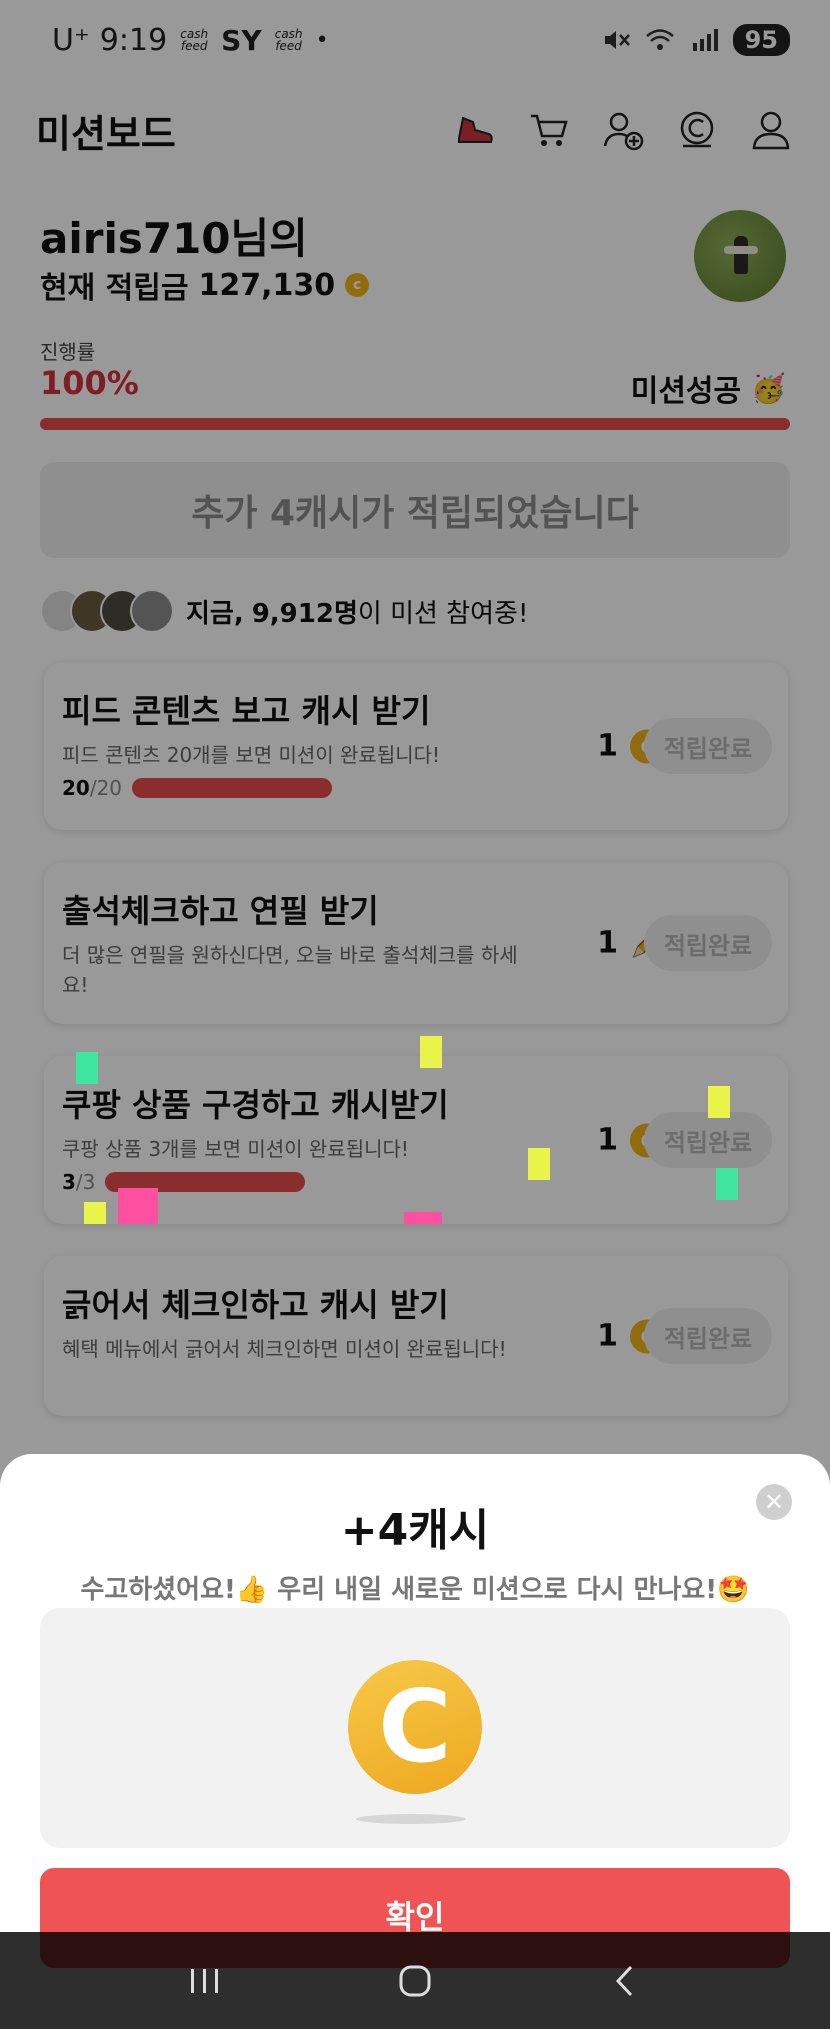 The image size is (830, 2029). What do you see at coordinates (774, 1502) in the screenshot?
I see `close-icon: ✕` at bounding box center [774, 1502].